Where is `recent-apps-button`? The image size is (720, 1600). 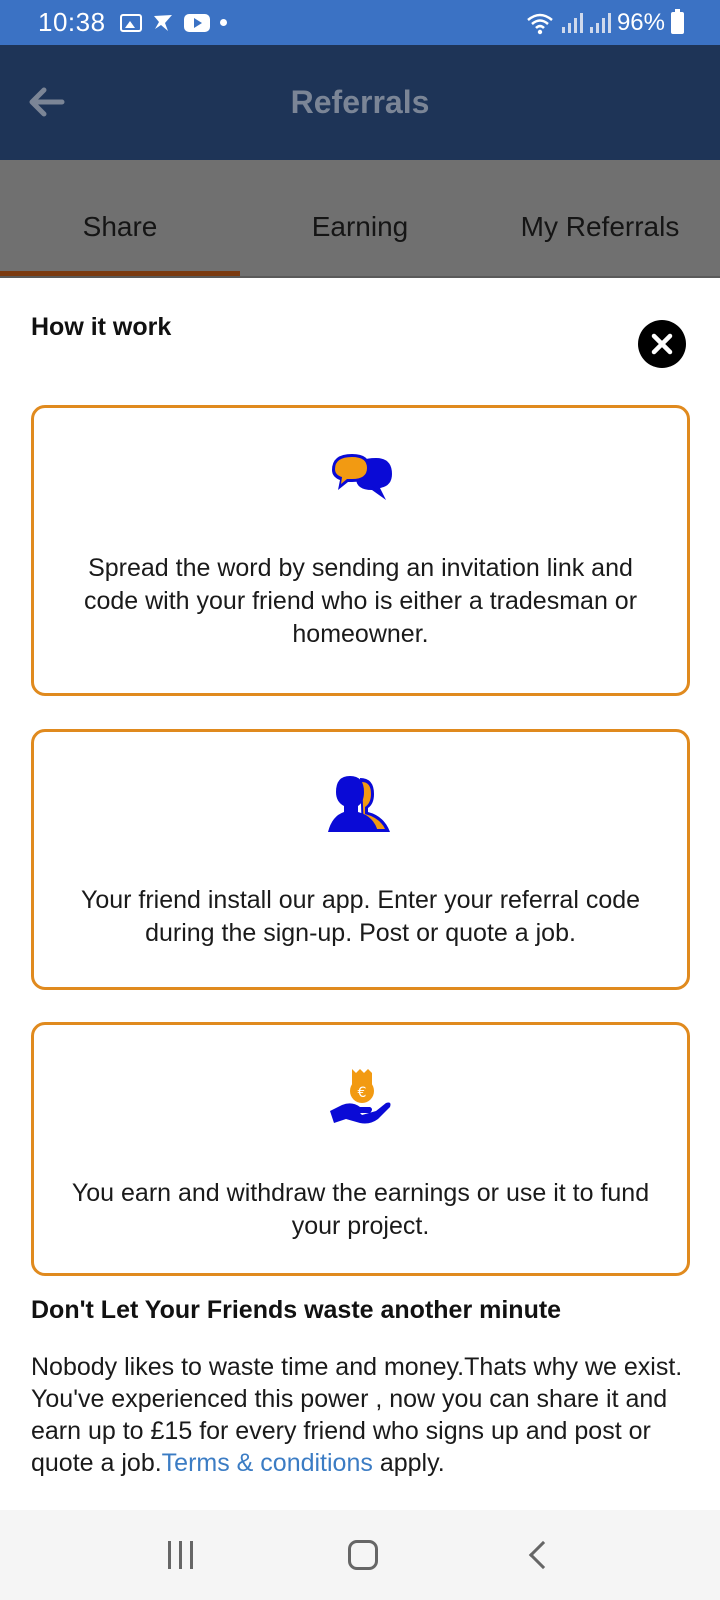
recent-apps-button is located at coordinates (180, 1555).